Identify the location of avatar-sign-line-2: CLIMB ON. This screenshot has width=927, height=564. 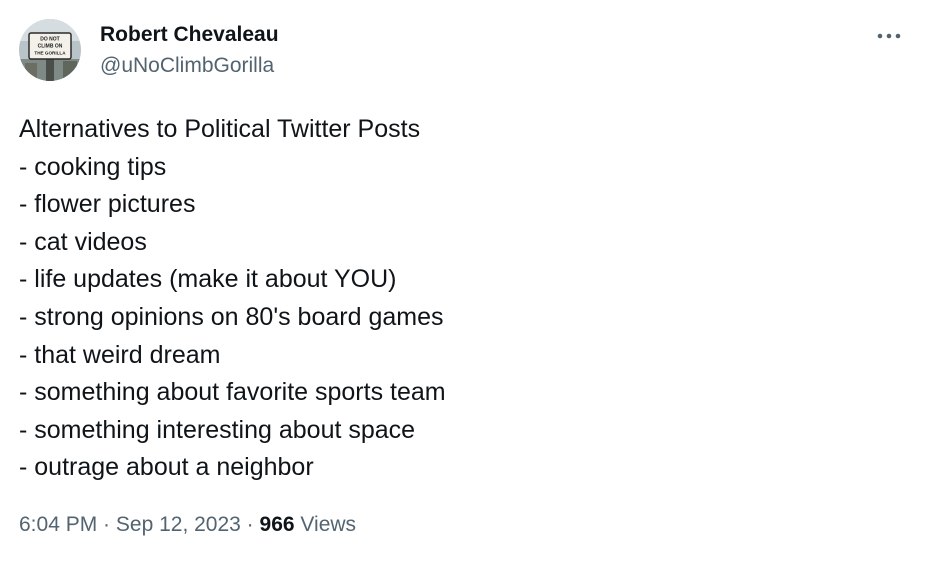
(50, 47).